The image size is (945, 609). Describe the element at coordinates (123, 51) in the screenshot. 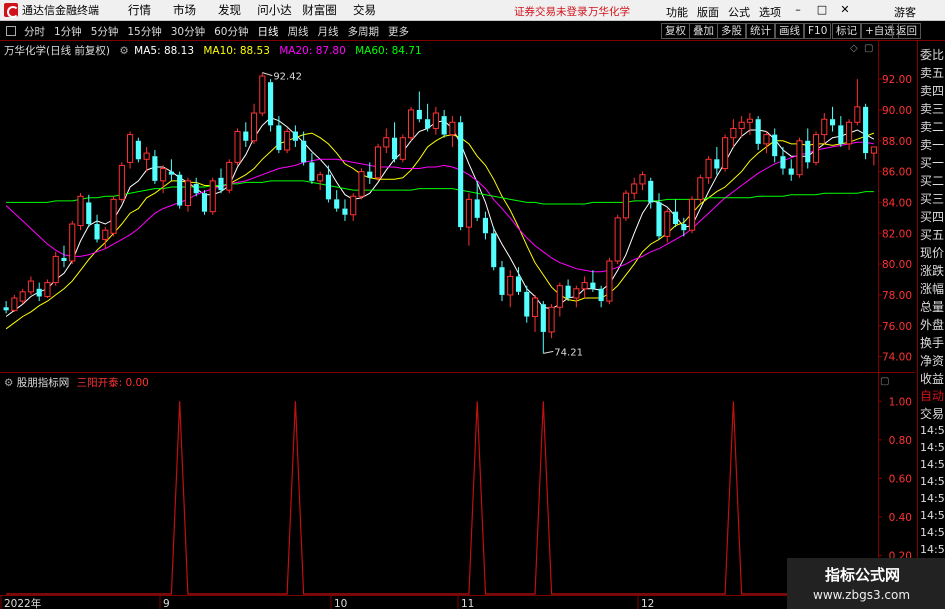

I see `settings-icon: ⚙` at that location.